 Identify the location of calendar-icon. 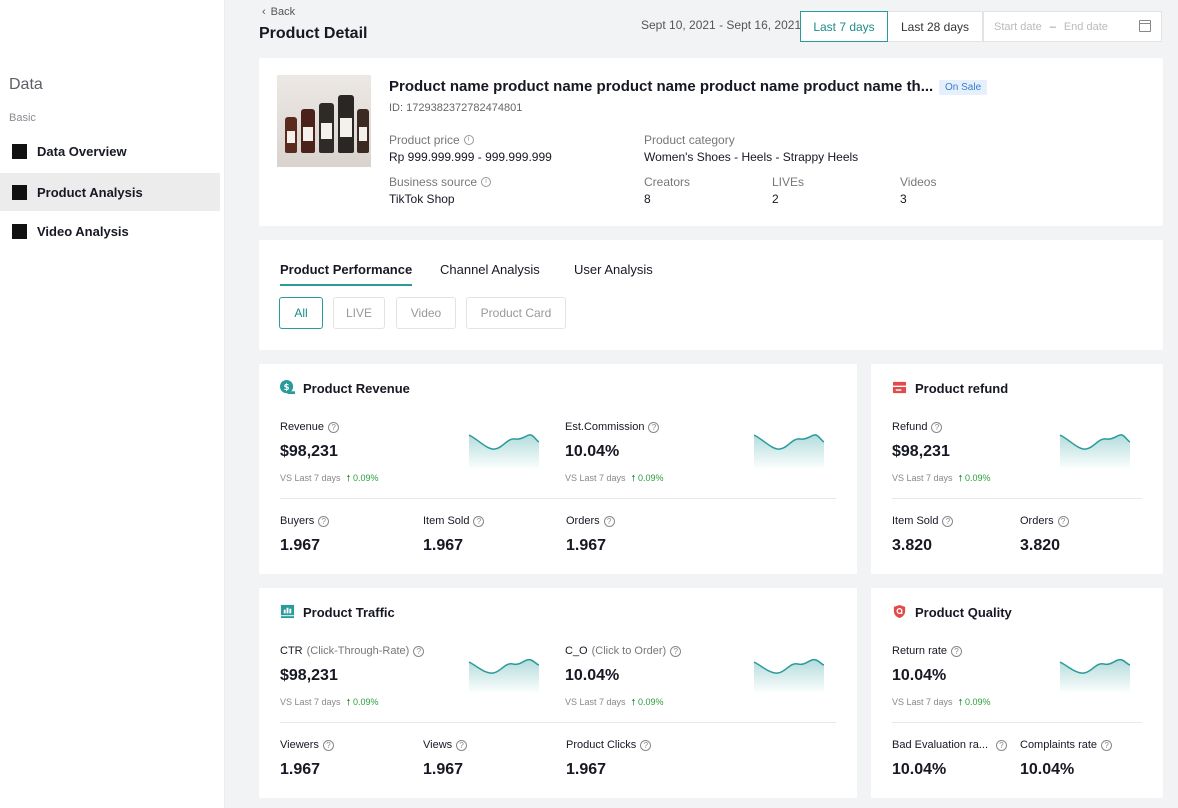
(1145, 26).